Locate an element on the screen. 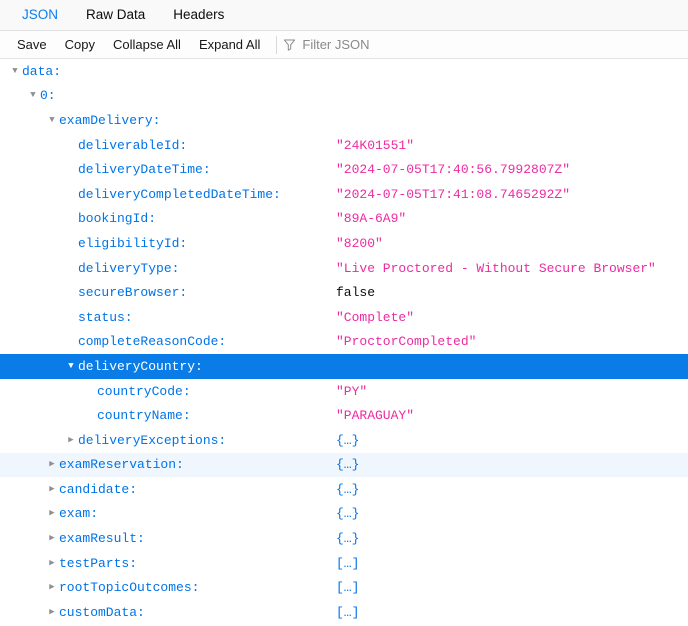 The image size is (688, 626). json-viewer-toolbar: Save Copy Collapse All Expand All is located at coordinates (344, 45).